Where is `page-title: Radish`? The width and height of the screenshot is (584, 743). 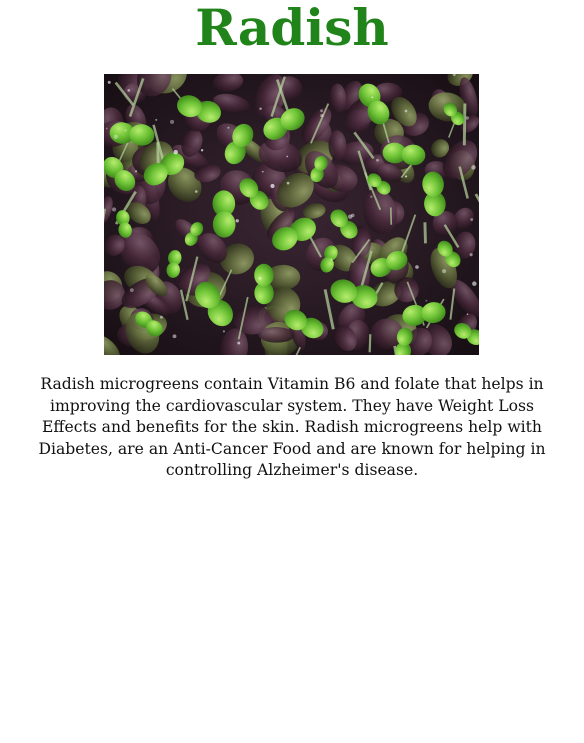
page-title: Radish is located at coordinates (292, 28).